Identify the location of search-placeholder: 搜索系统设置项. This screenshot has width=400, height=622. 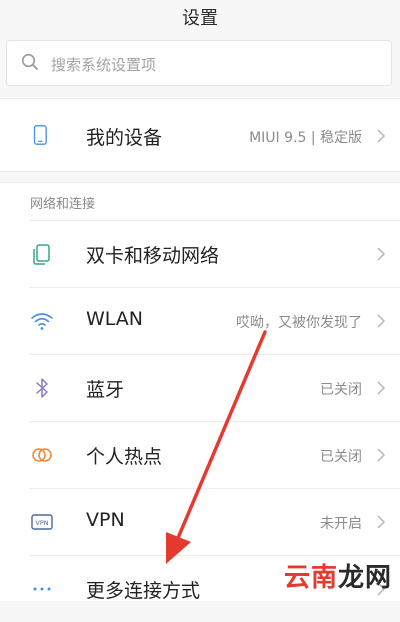
(104, 65).